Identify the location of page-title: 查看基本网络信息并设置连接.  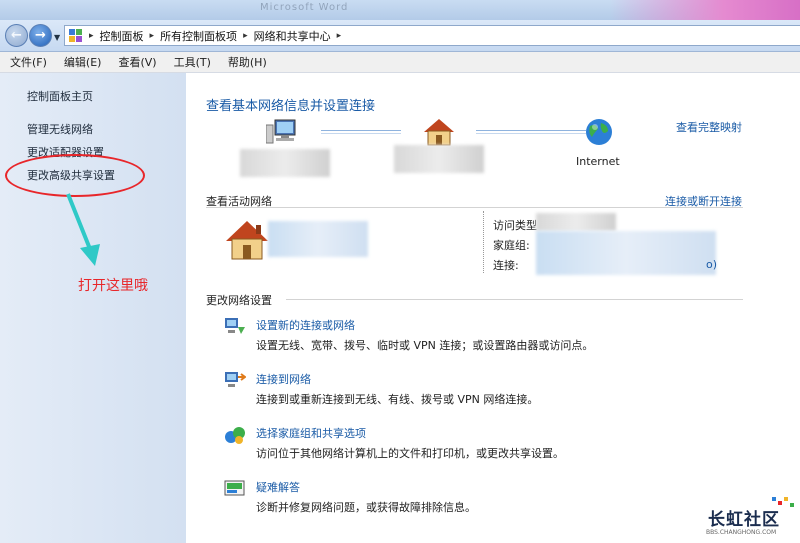
(291, 106).